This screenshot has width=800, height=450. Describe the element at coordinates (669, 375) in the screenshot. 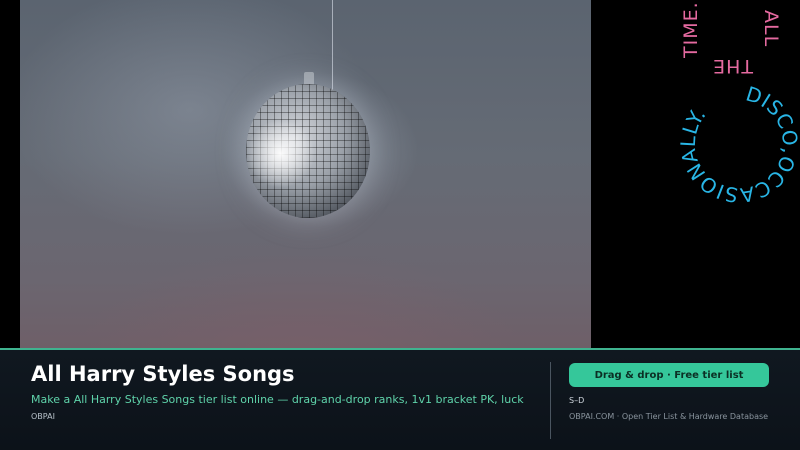

I see `drag-drop-cta-button: Drag & drop · Free tier list` at that location.